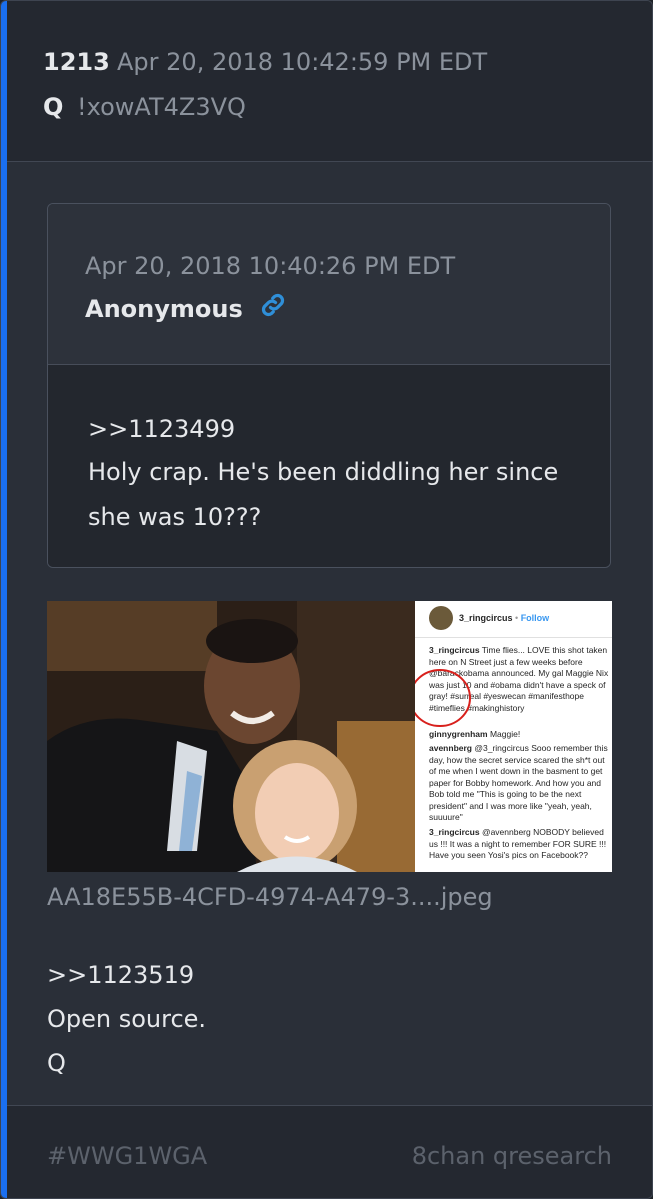 Image resolution: width=653 pixels, height=1199 pixels. I want to click on post-date: Apr 20, 2018 10:42:59 PM EDT, so click(302, 62).